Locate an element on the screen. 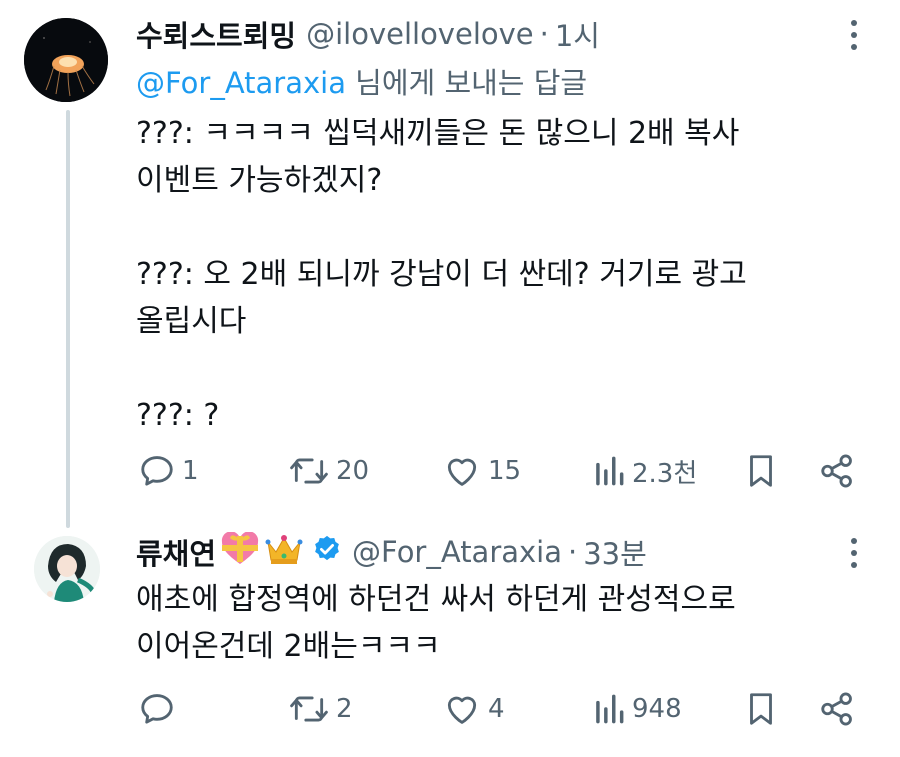  anime-avatar-image is located at coordinates (67, 569).